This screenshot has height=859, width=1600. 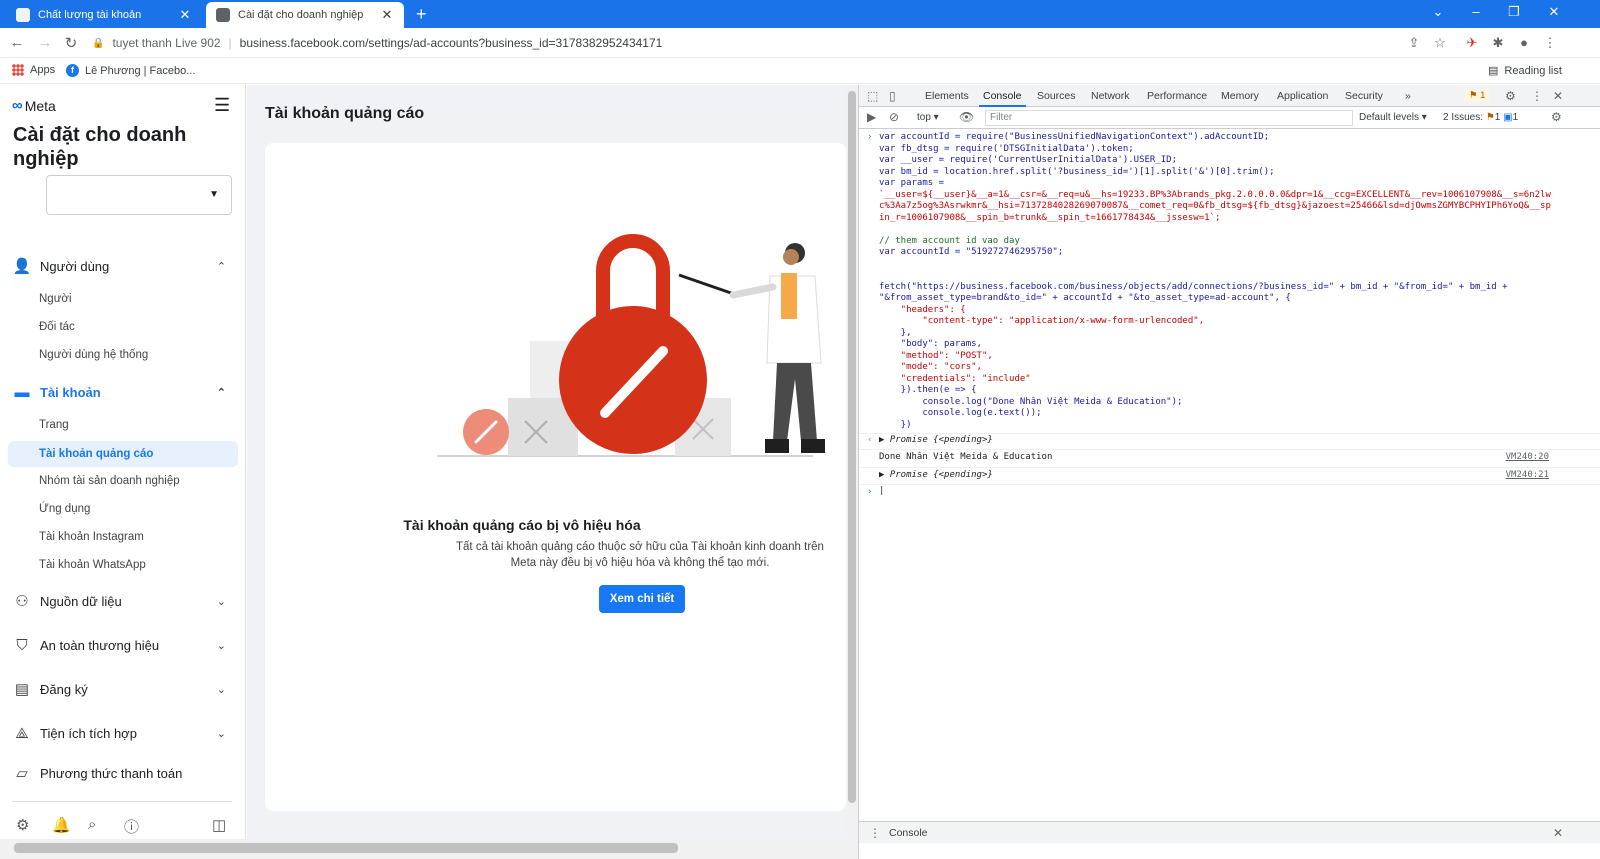 I want to click on nav-item-apps: Ứng dụng, so click(x=64, y=509).